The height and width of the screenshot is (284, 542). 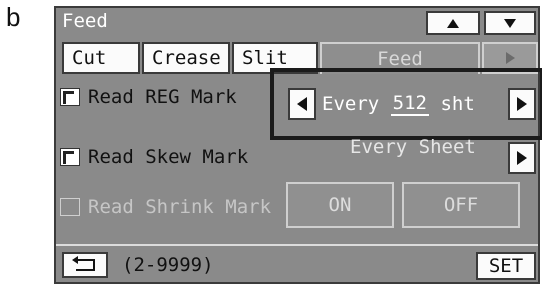 What do you see at coordinates (70, 97) in the screenshot?
I see `reg-mark-checkbox` at bounding box center [70, 97].